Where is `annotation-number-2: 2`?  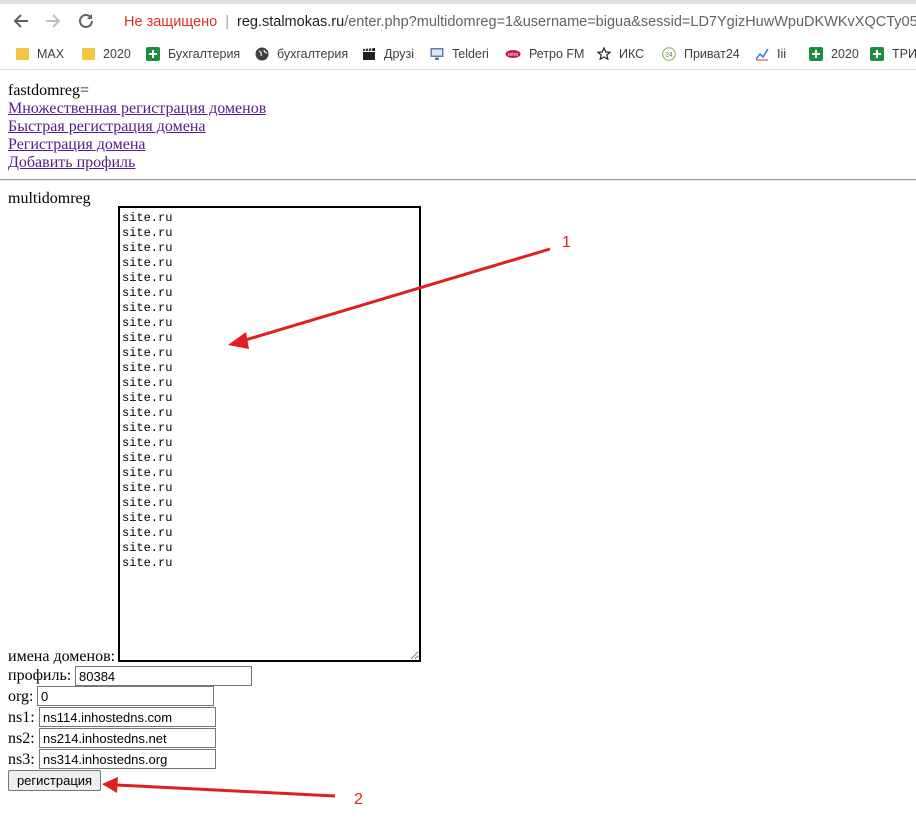
annotation-number-2: 2 is located at coordinates (358, 799).